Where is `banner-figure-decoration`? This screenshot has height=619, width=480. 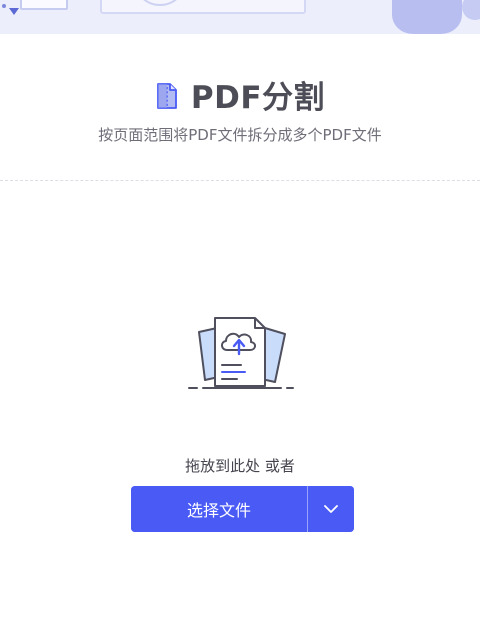
banner-figure-decoration is located at coordinates (427, 17).